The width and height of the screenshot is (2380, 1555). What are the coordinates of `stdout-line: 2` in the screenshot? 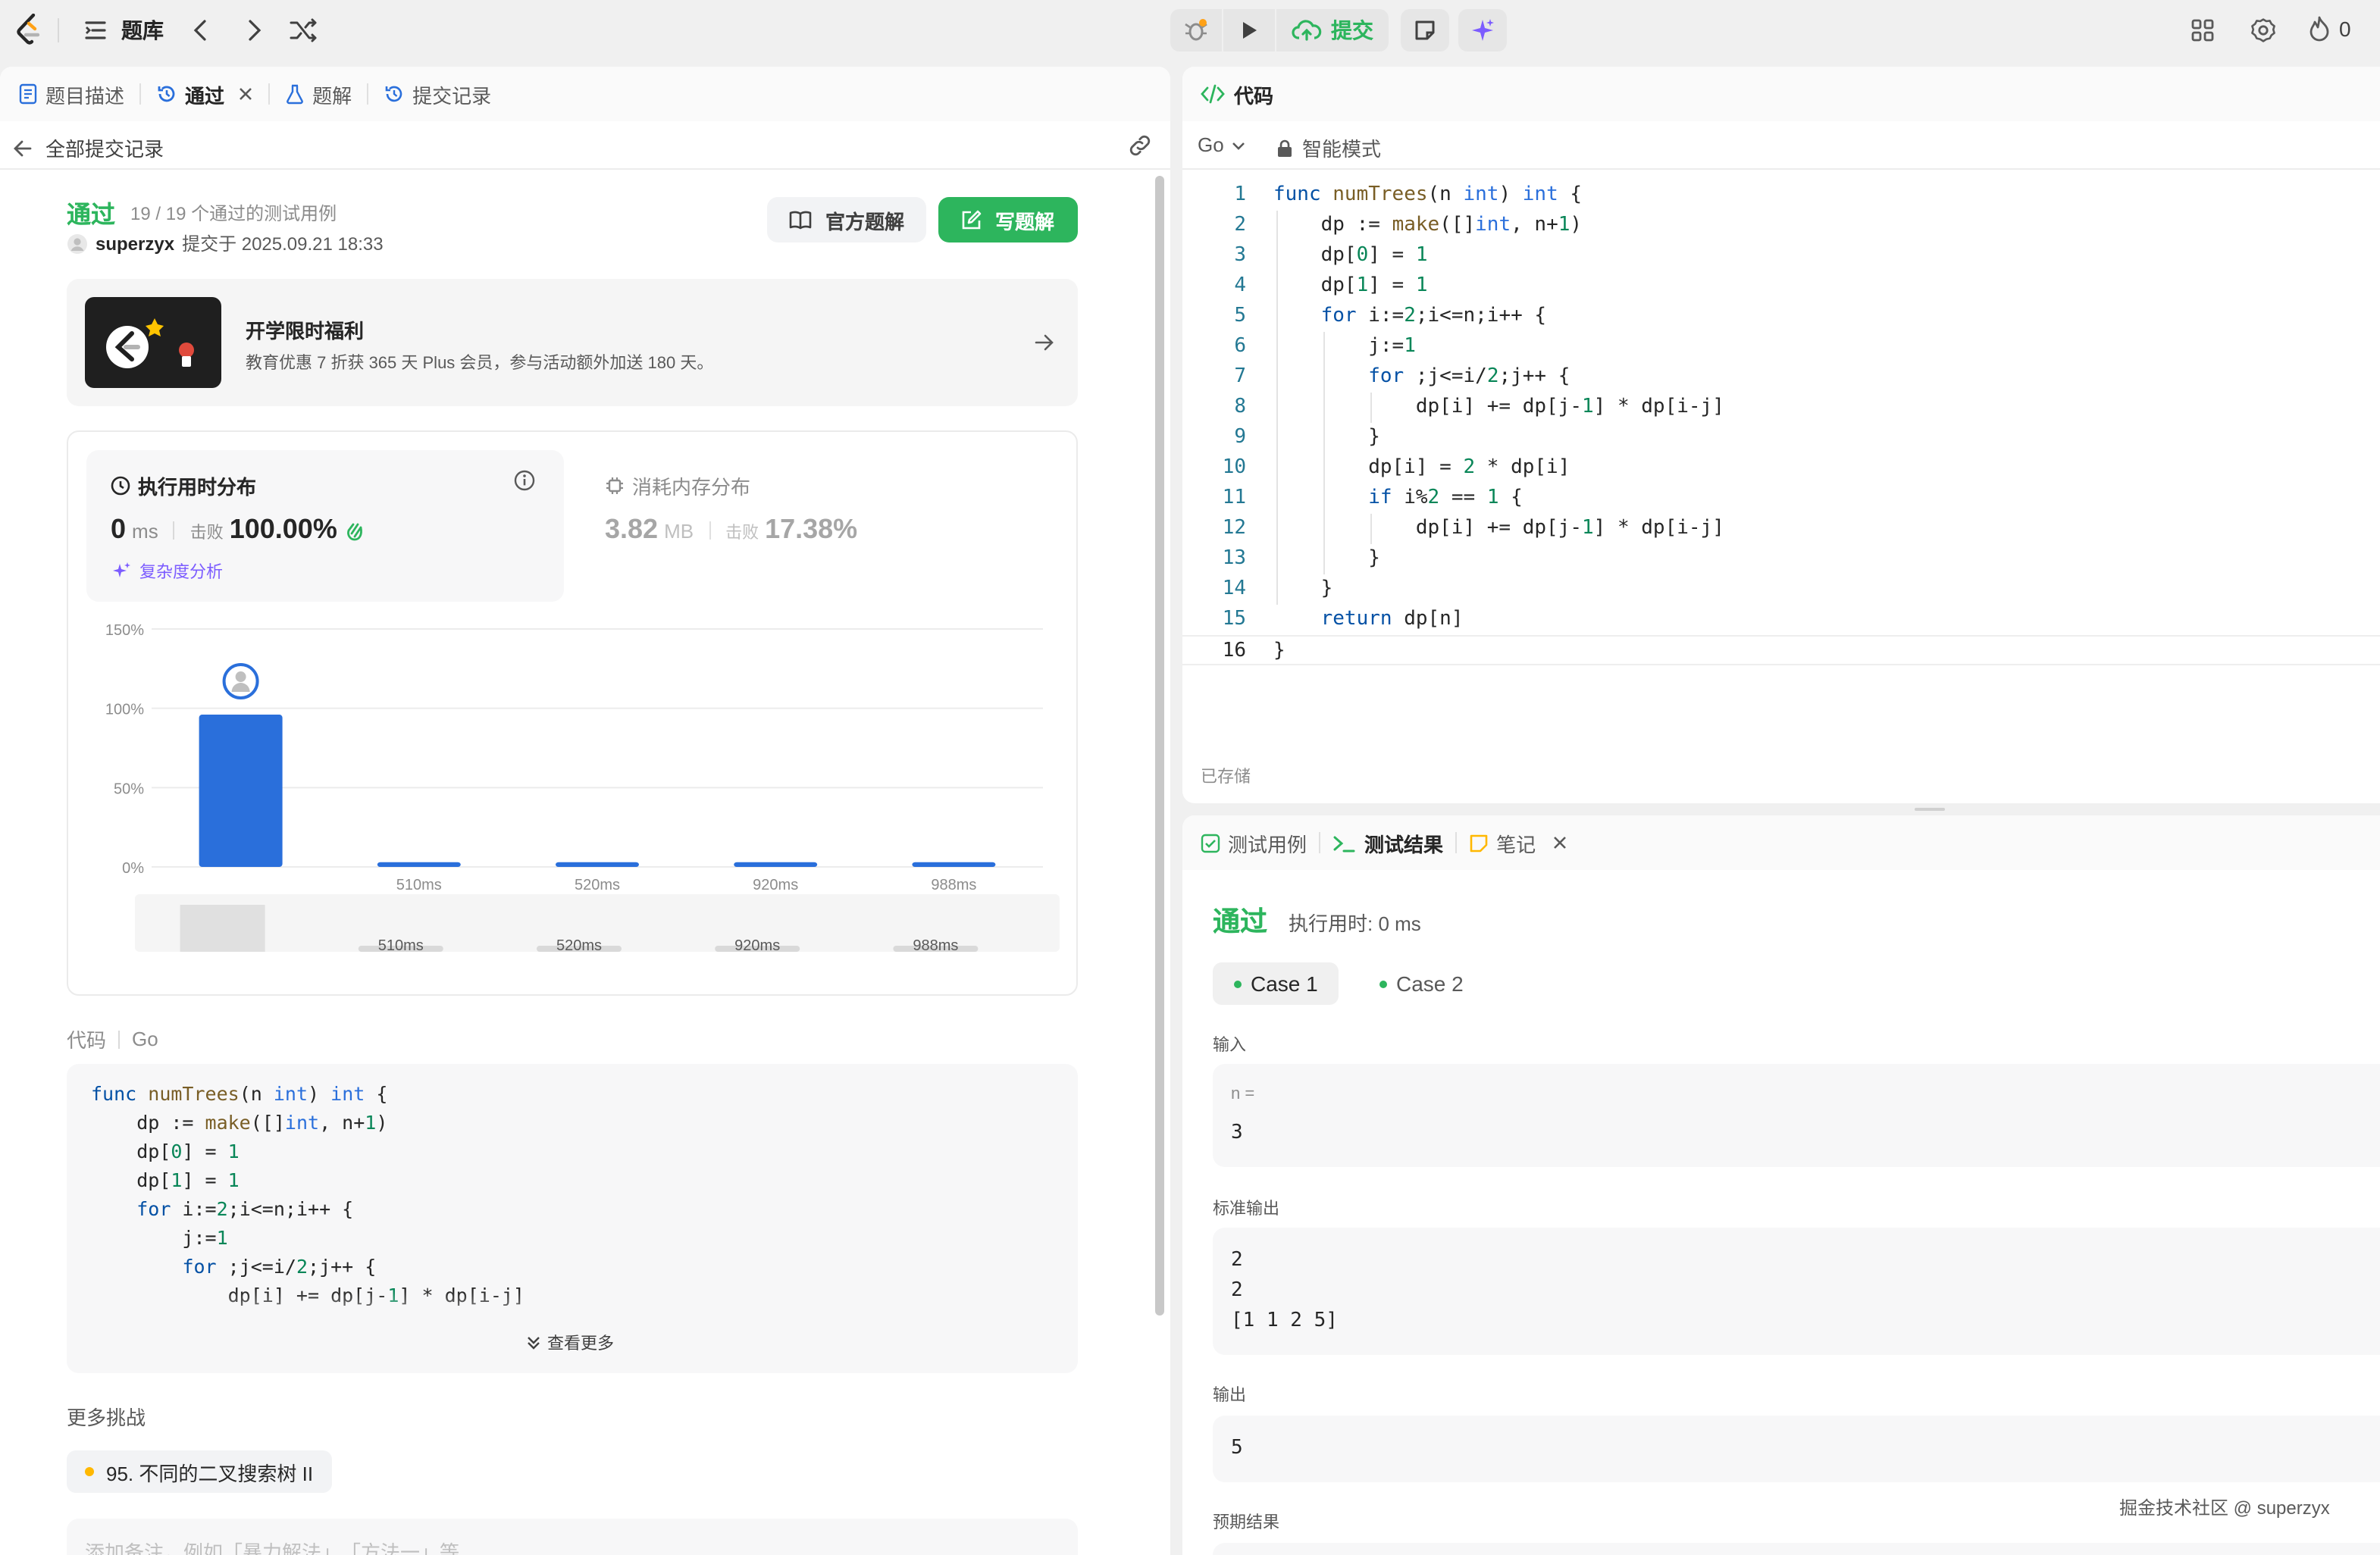 It's located at (1237, 1290).